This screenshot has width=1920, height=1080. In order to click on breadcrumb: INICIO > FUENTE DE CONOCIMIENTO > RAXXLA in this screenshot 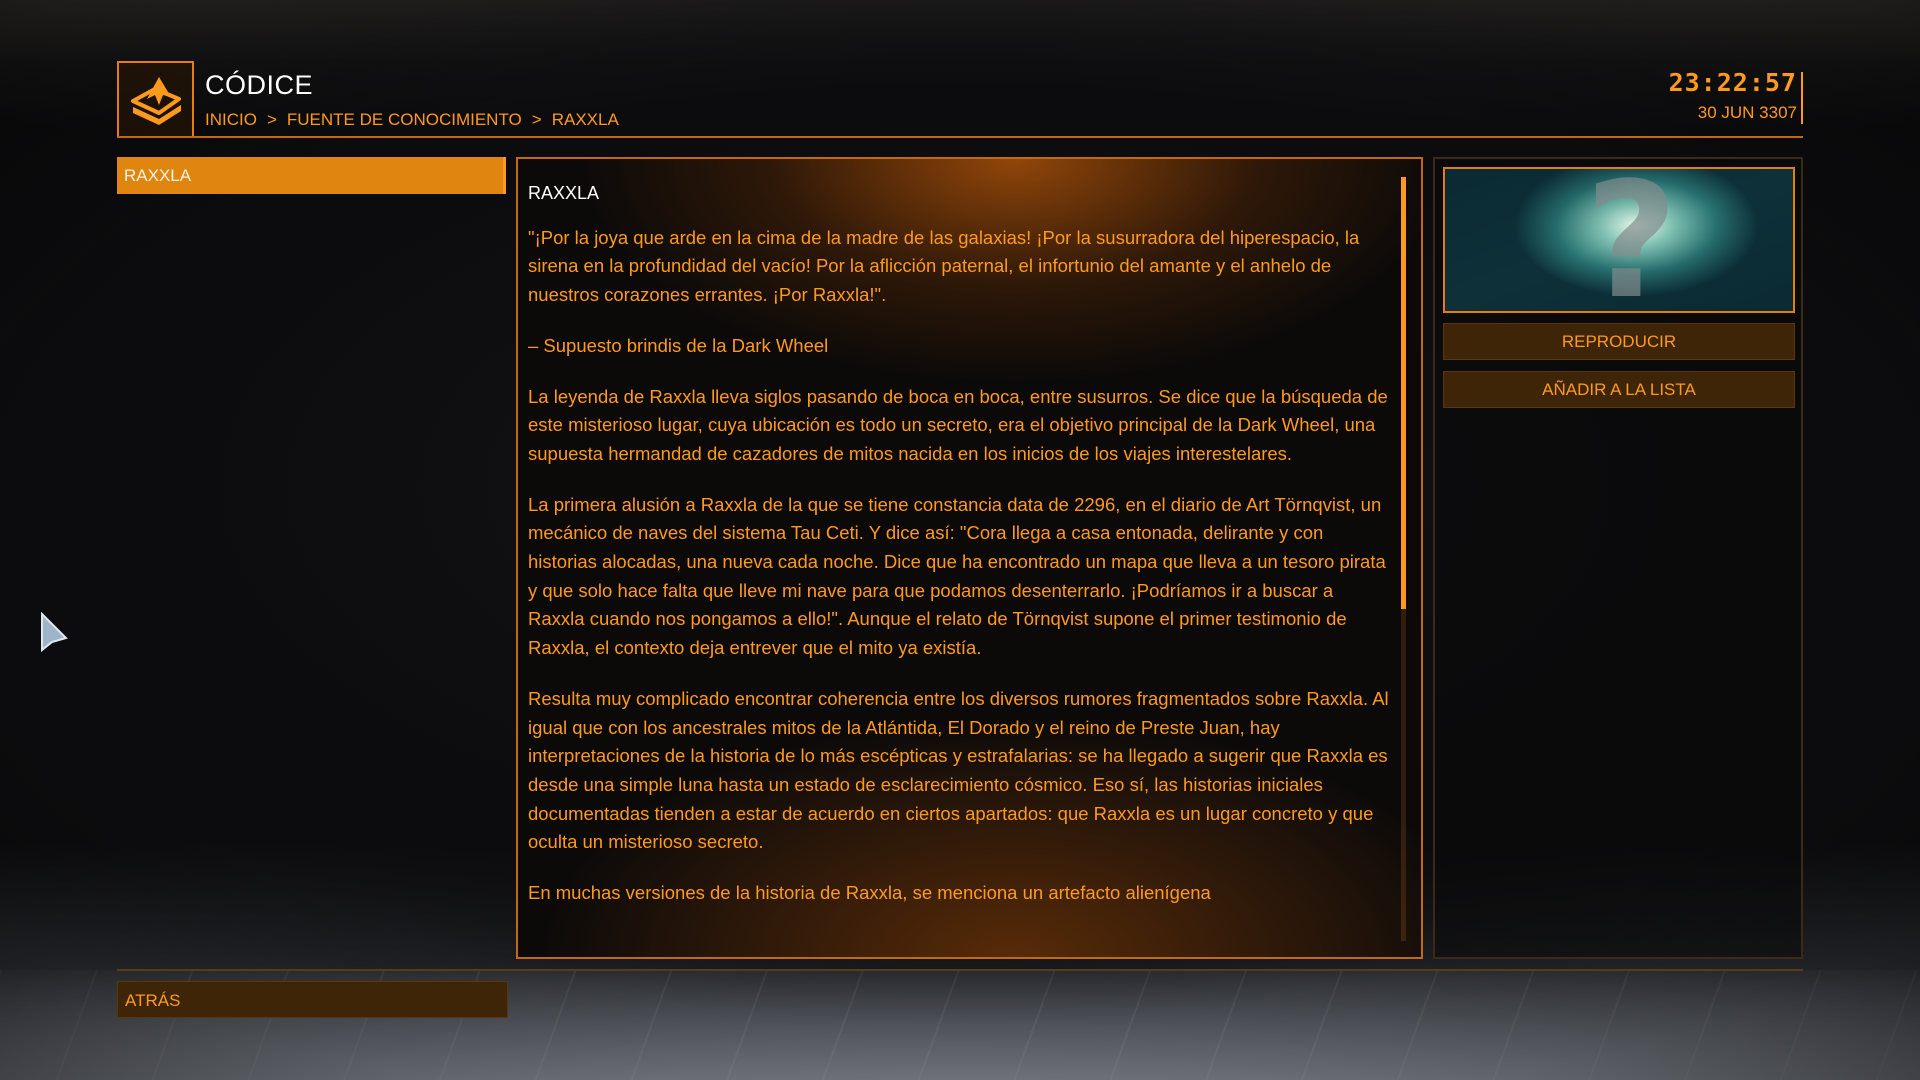, I will do `click(412, 120)`.